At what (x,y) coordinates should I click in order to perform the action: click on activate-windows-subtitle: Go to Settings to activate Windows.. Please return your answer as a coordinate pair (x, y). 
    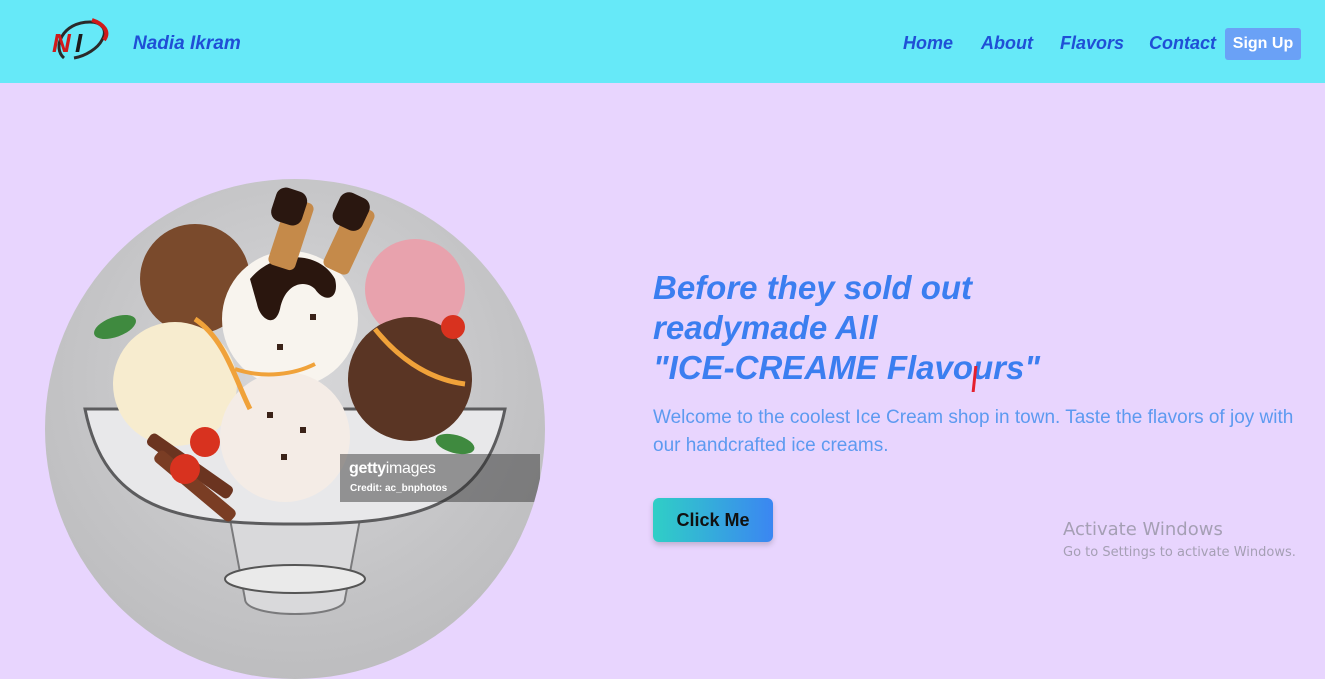
    Looking at the image, I should click on (1179, 552).